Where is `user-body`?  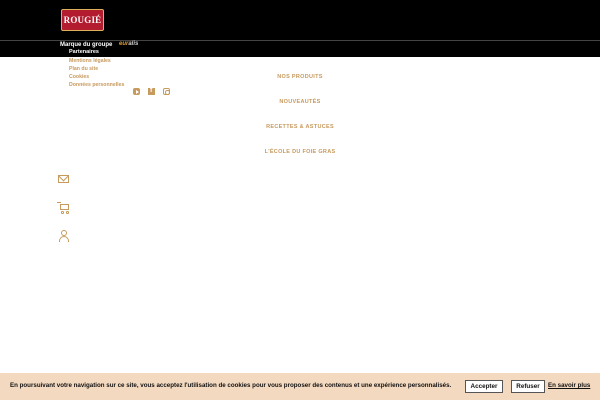 user-body is located at coordinates (64, 239).